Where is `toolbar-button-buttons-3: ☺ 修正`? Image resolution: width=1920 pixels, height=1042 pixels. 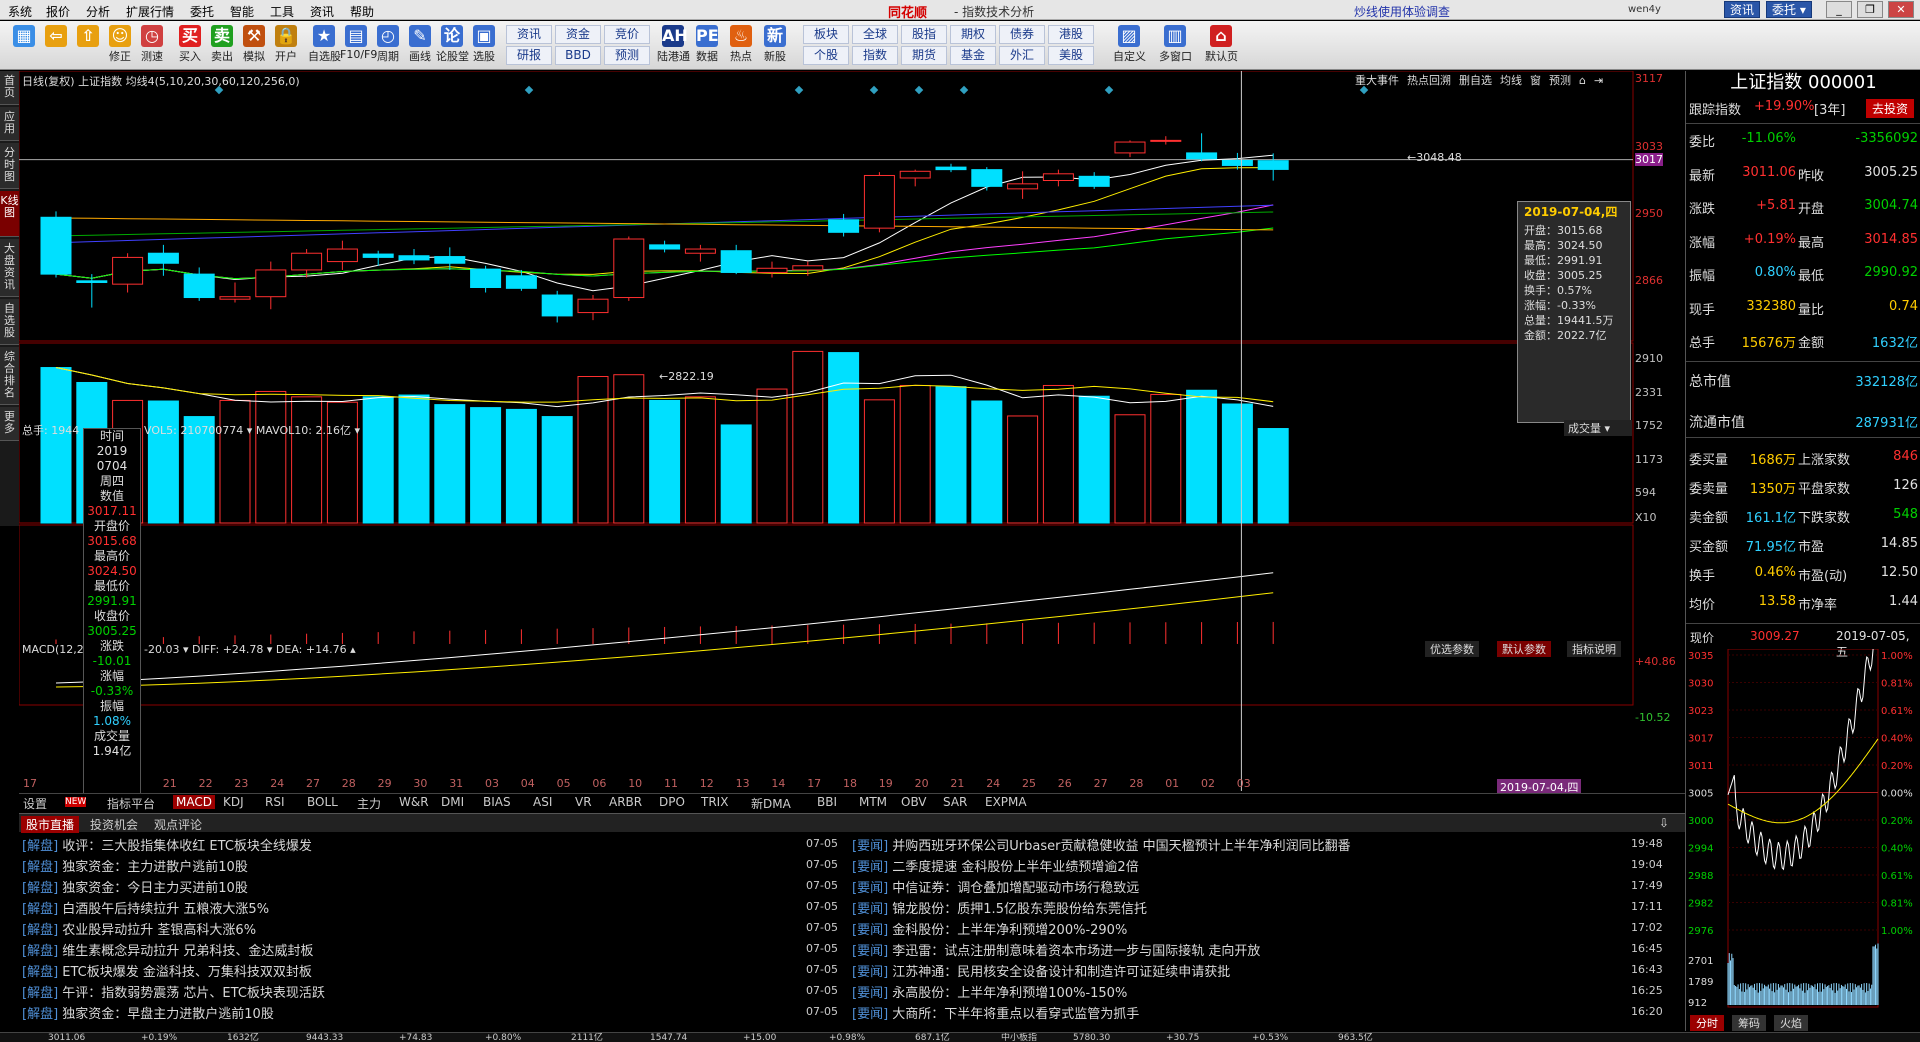
toolbar-button-buttons-3: ☺ 修正 is located at coordinates (120, 45).